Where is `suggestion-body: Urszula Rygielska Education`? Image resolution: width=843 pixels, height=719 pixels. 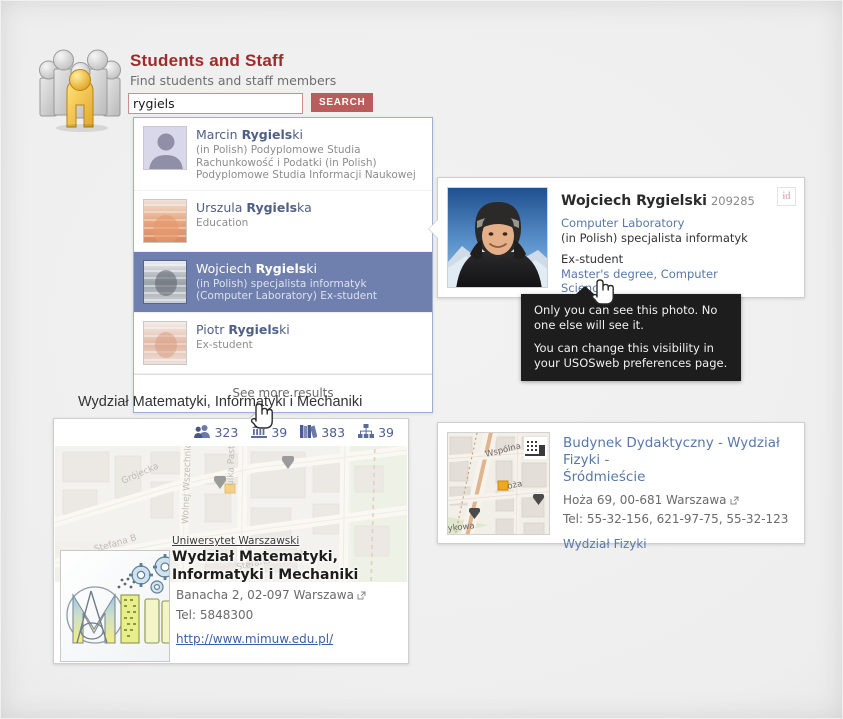
suggestion-body: Urszula Rygielska Education is located at coordinates (309, 214).